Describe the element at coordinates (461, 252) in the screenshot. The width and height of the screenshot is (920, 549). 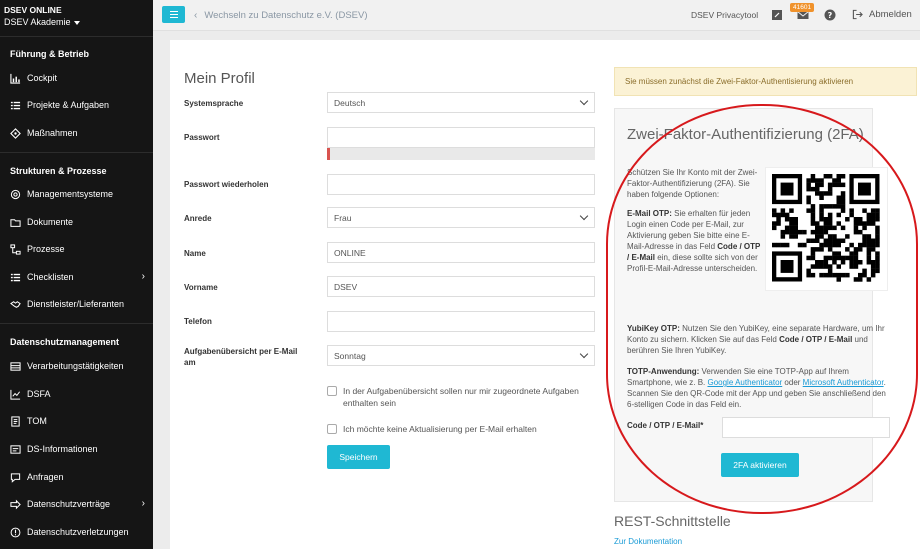
I see `name-field: ONLINE` at that location.